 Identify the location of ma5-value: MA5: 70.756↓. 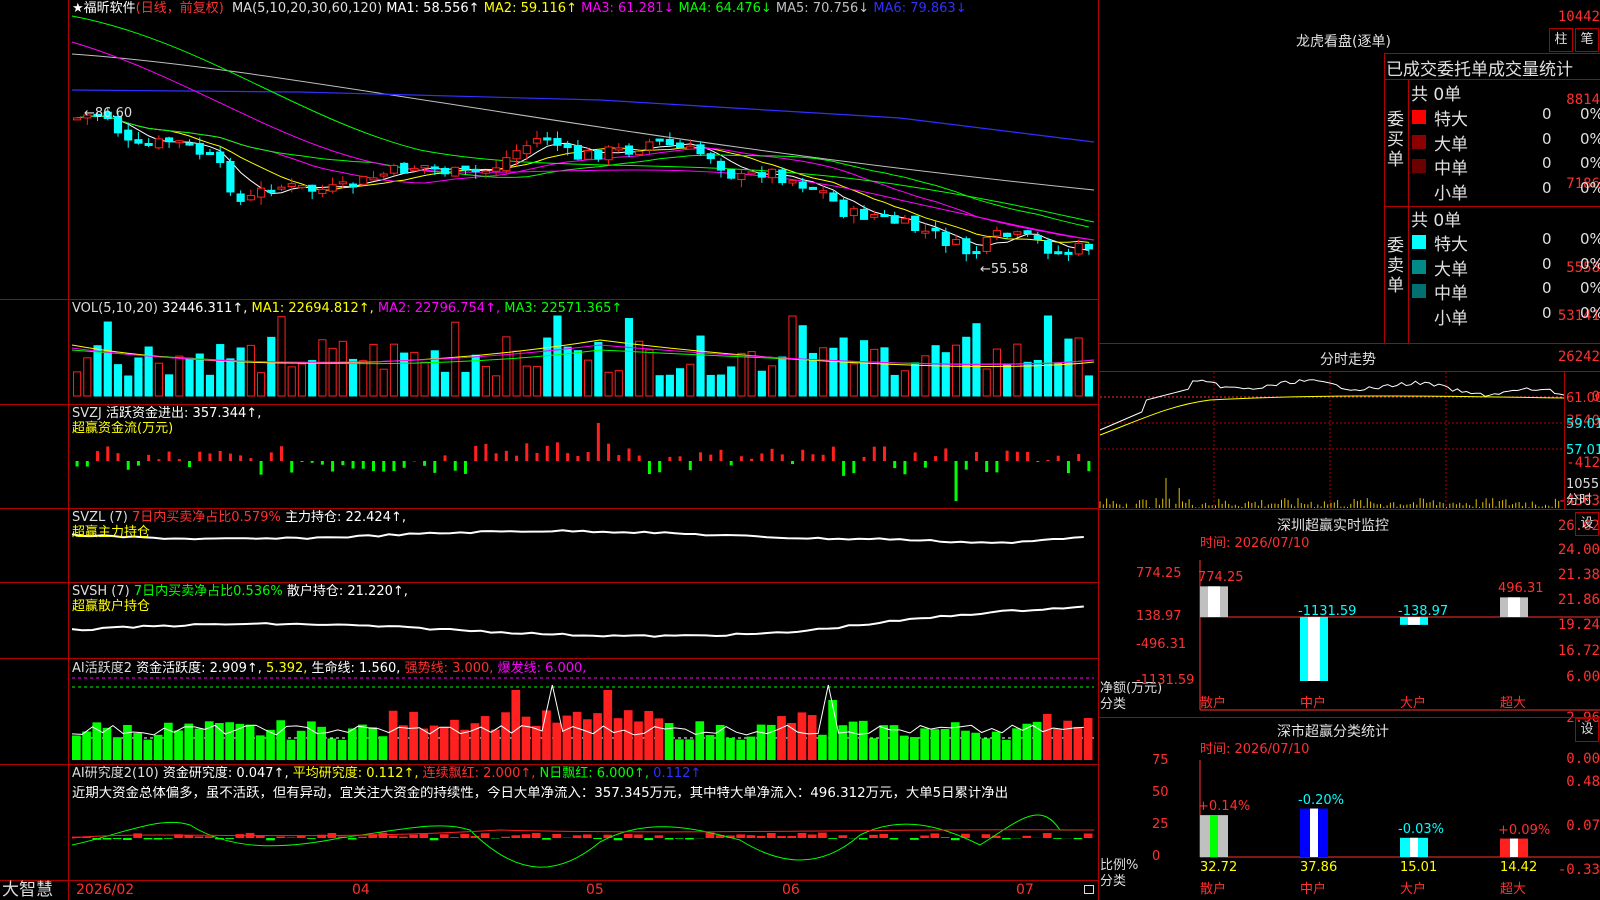
(820, 8).